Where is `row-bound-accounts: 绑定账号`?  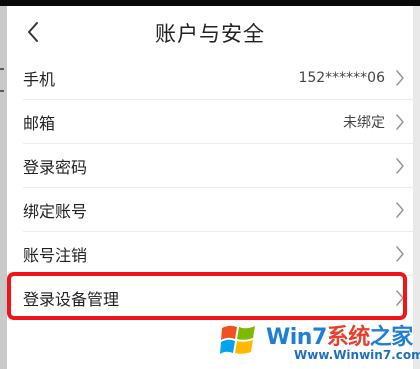
row-bound-accounts: 绑定账号 is located at coordinates (210, 210).